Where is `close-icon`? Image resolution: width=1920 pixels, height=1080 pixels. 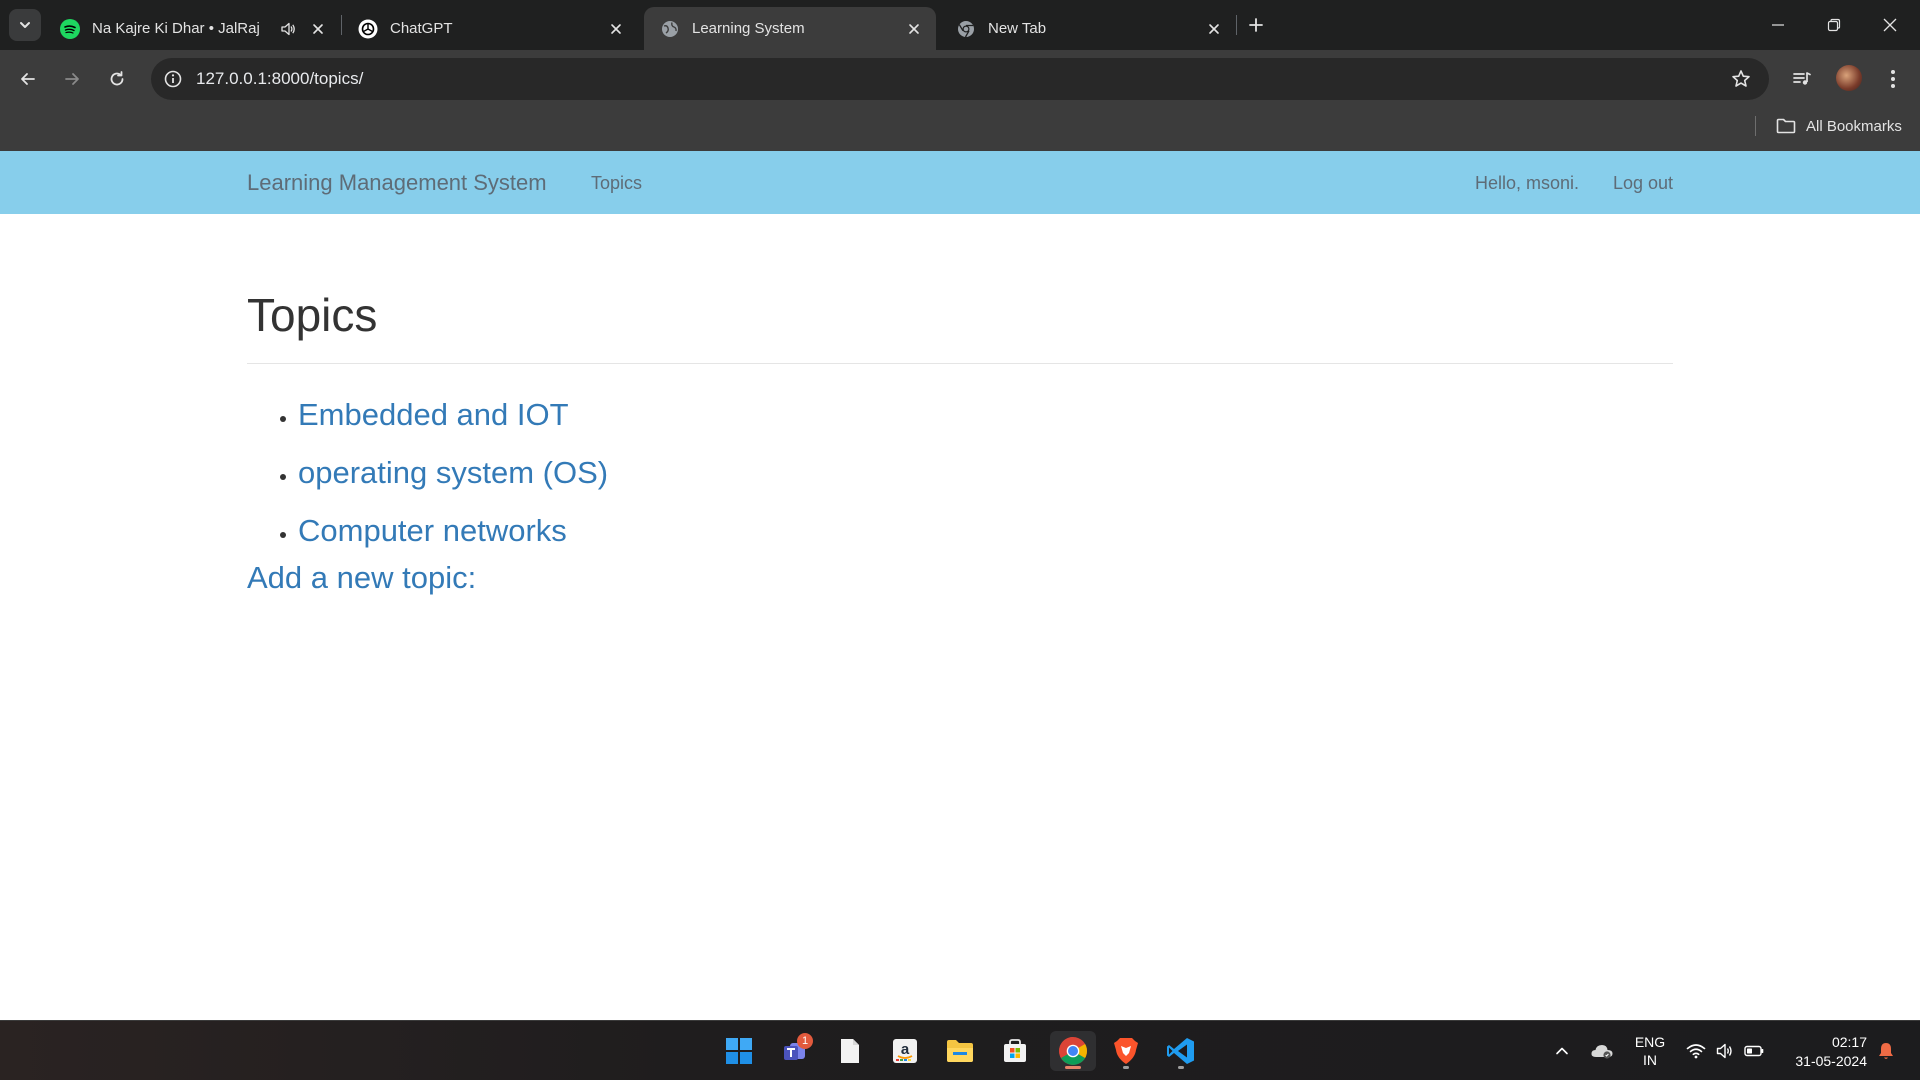 close-icon is located at coordinates (1890, 25).